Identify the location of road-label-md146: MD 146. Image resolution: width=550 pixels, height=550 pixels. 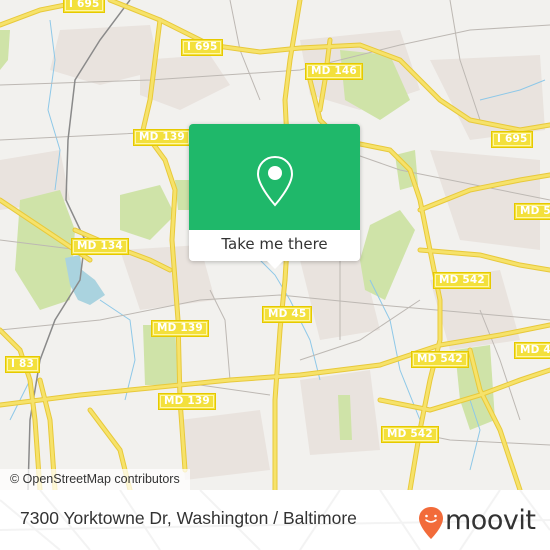
(334, 71).